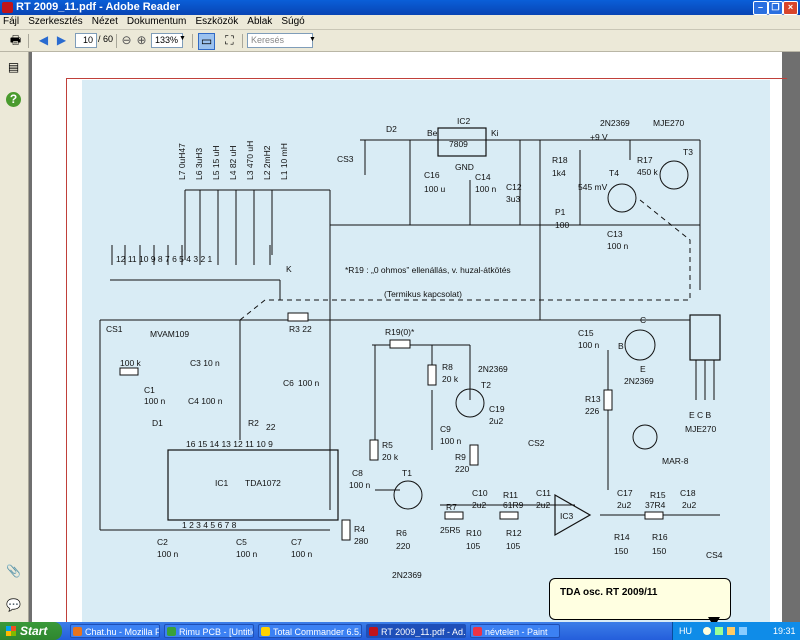 Image resolution: width=800 pixels, height=640 pixels. I want to click on zoom-in-icon: ⊕, so click(141, 40).